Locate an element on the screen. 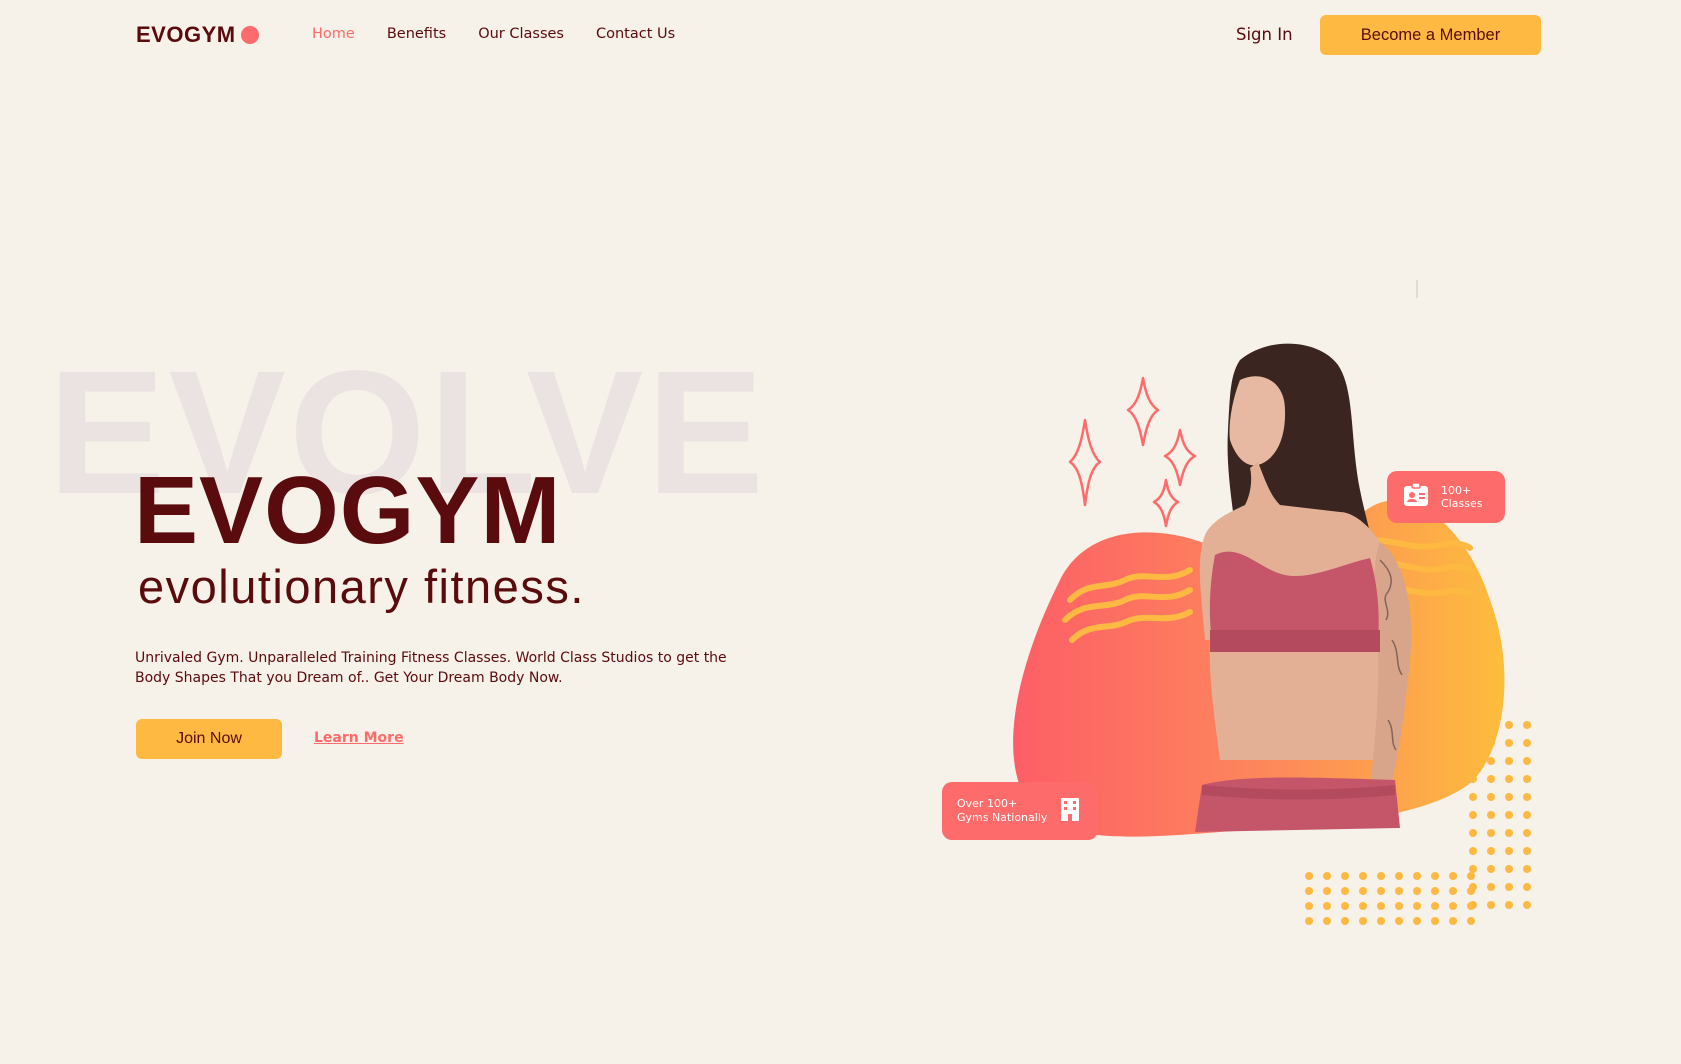 This screenshot has width=1681, height=1064. join-now-button: Join Now is located at coordinates (209, 739).